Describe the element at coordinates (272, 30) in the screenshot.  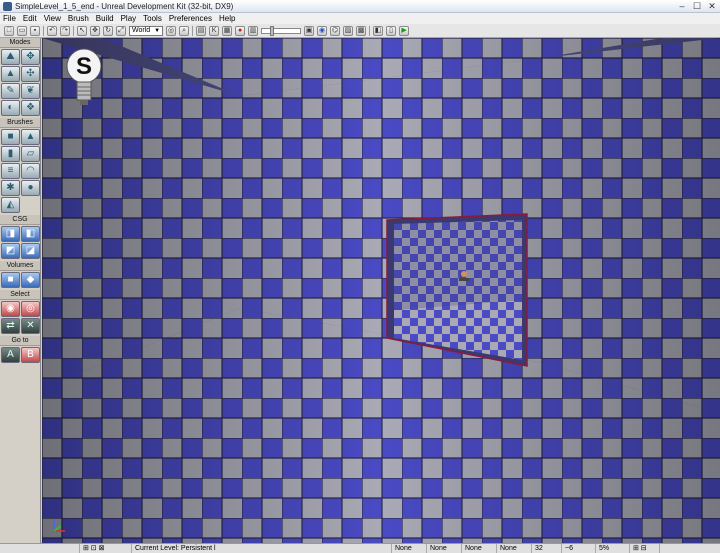
I see `slider-knob` at that location.